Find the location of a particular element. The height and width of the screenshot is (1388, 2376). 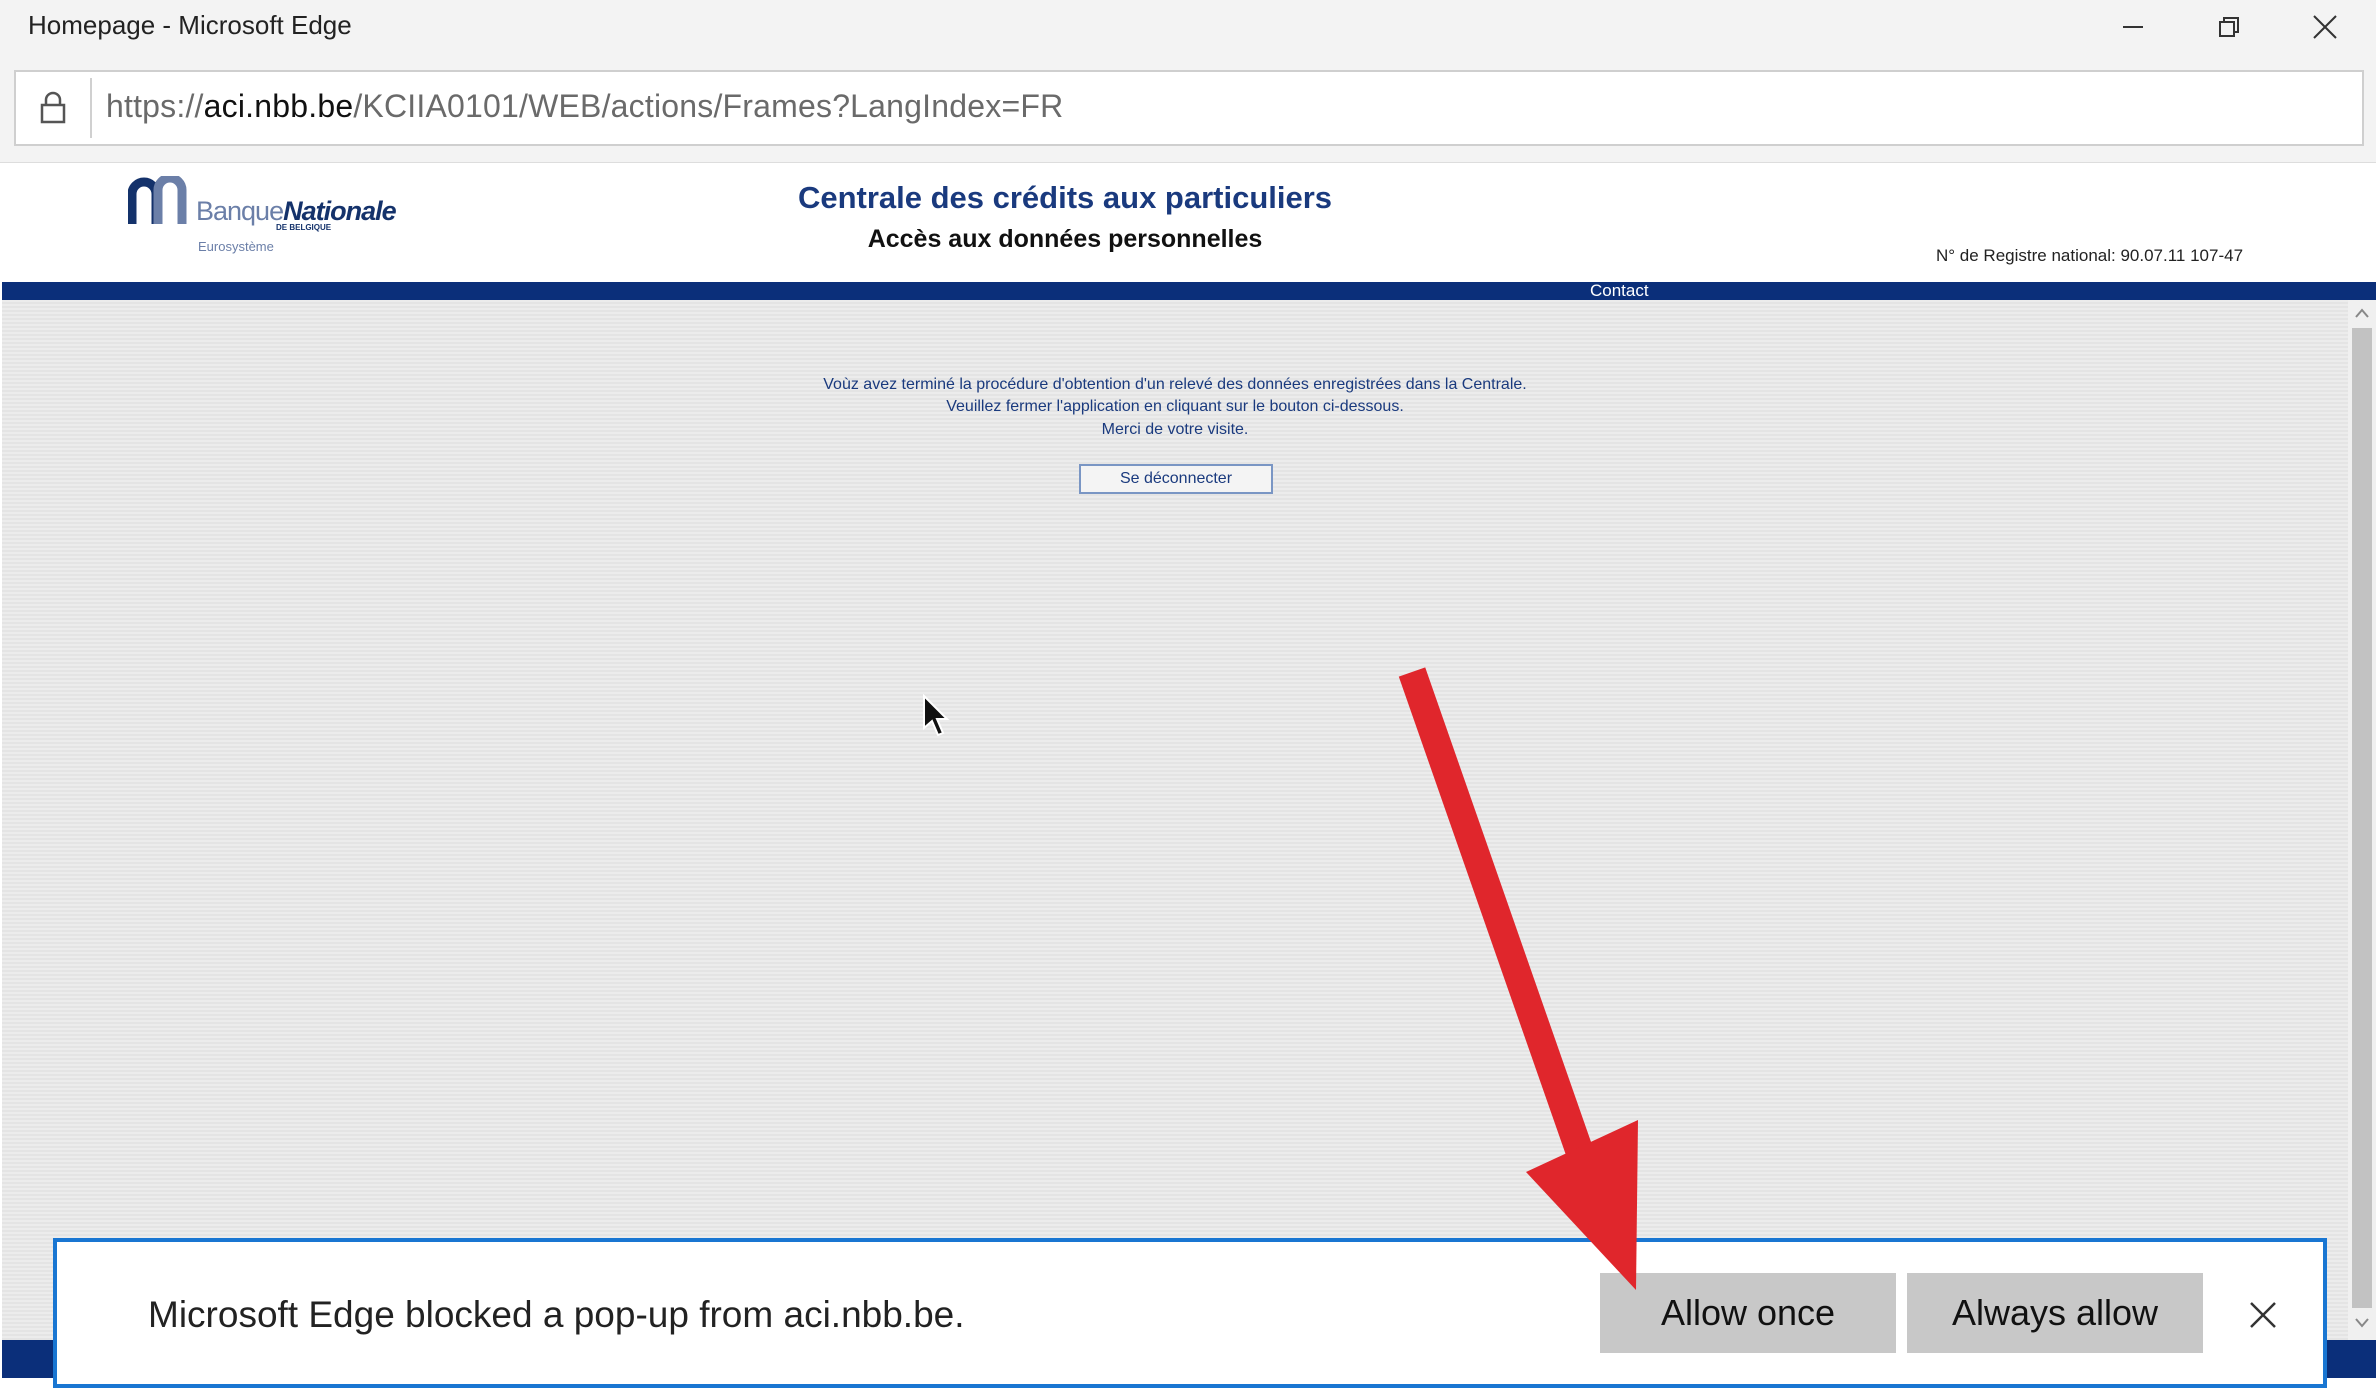

nbb-logo-icon is located at coordinates (160, 202).